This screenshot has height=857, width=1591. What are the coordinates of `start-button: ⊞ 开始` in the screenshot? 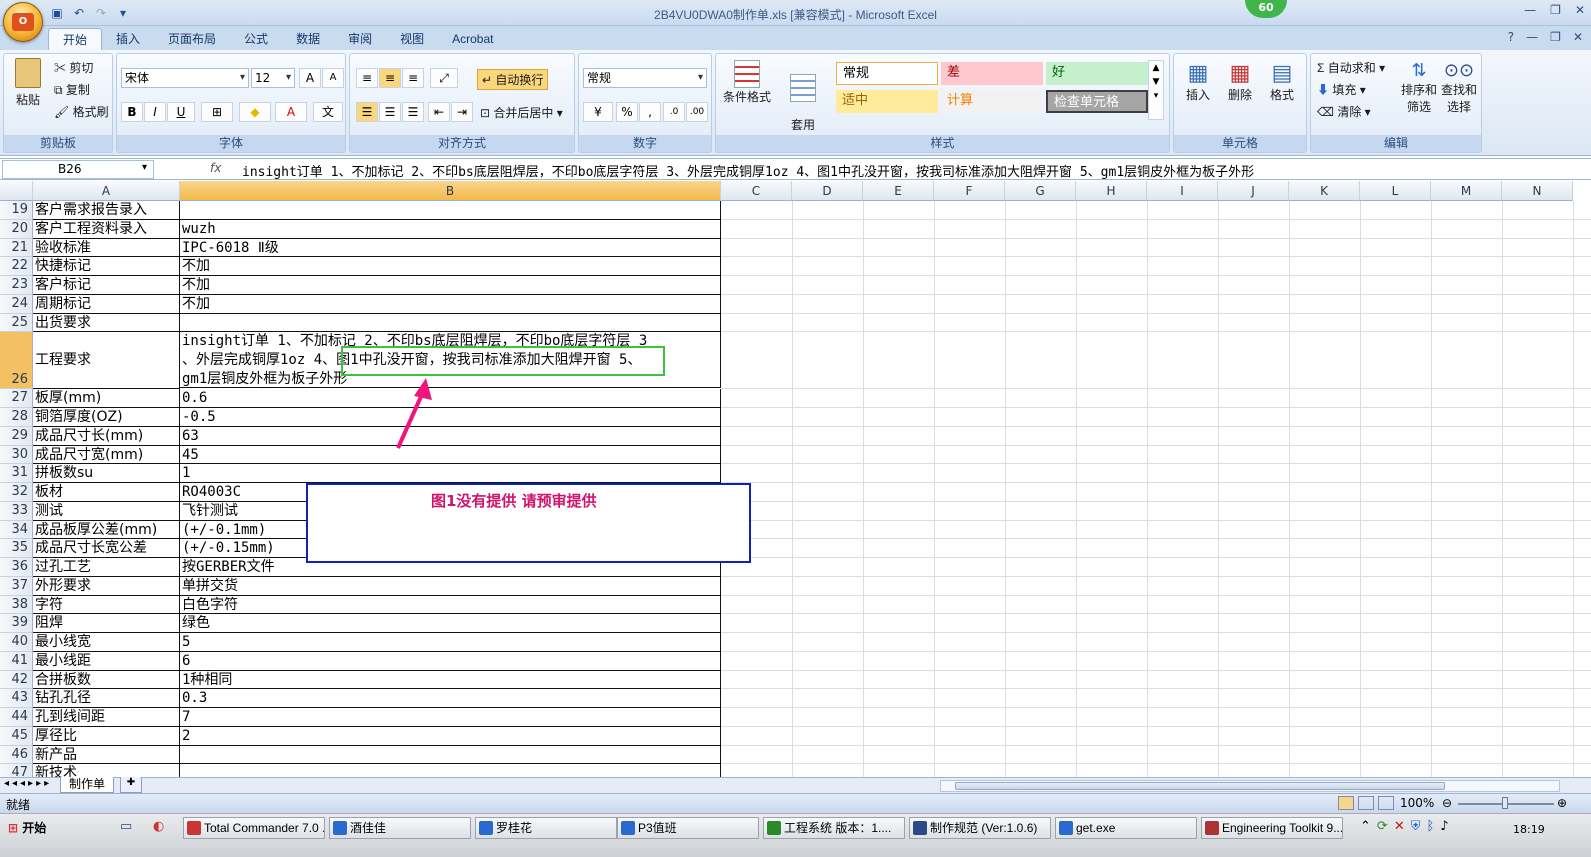 It's located at (27, 828).